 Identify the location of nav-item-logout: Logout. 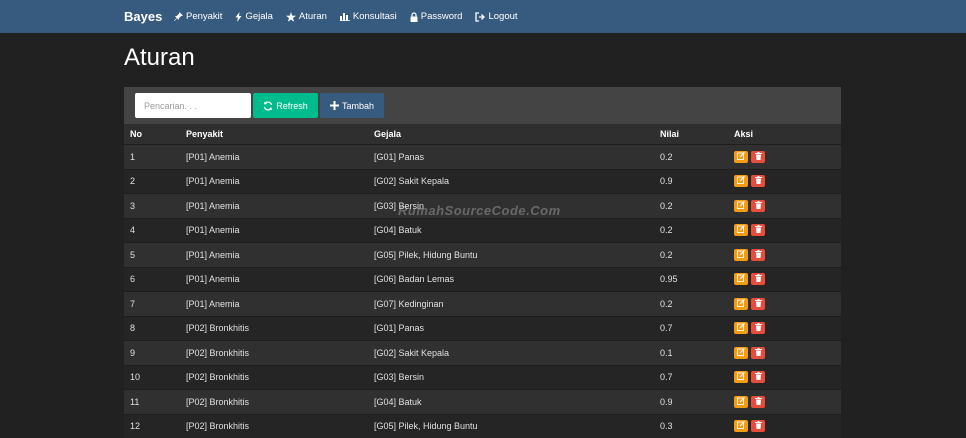
(496, 16).